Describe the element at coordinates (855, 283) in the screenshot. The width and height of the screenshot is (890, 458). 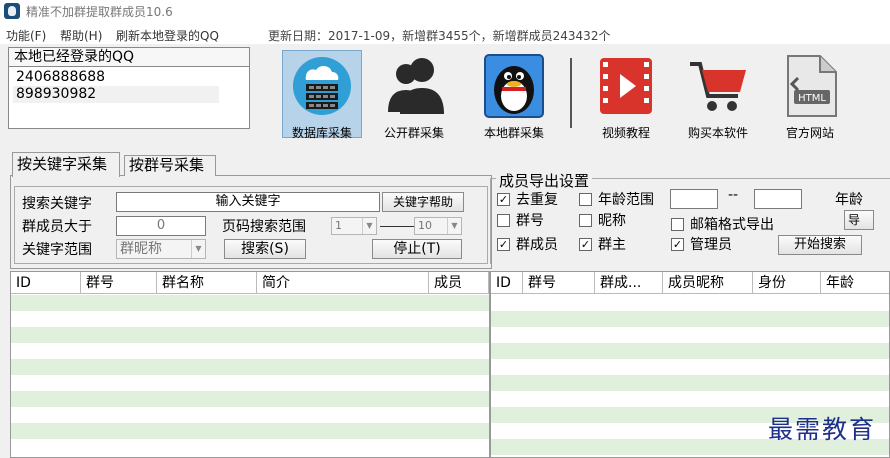
I see `column-header: 年龄` at that location.